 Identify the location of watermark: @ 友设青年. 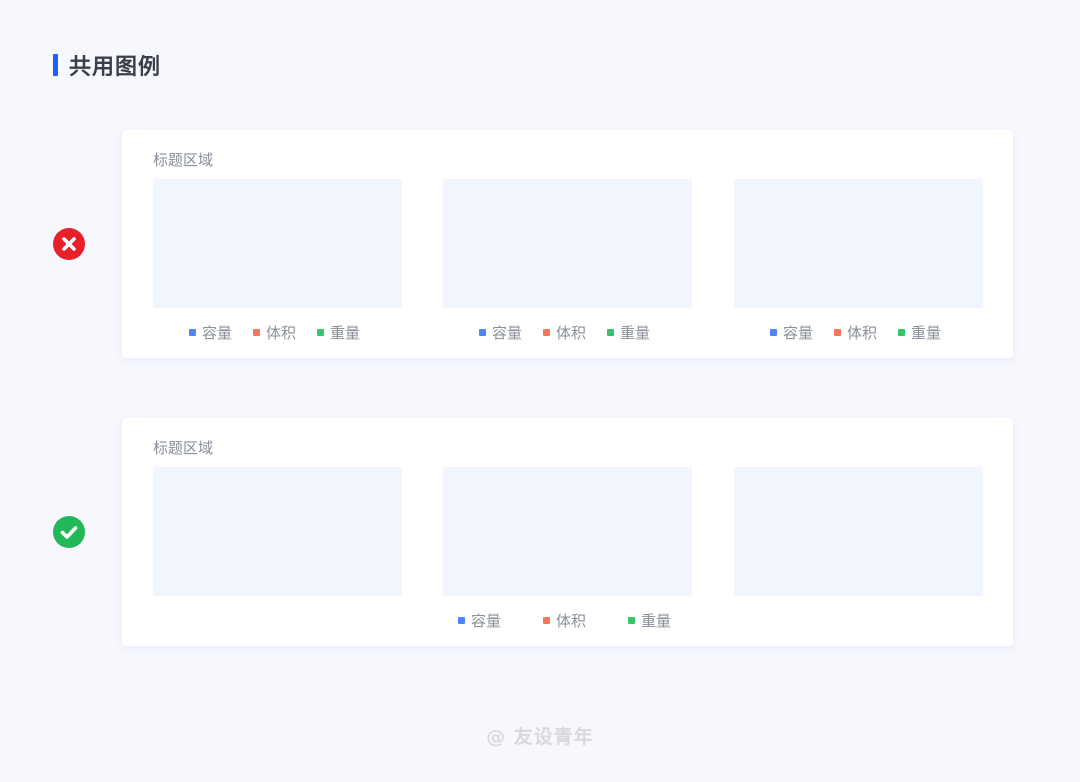
(540, 737).